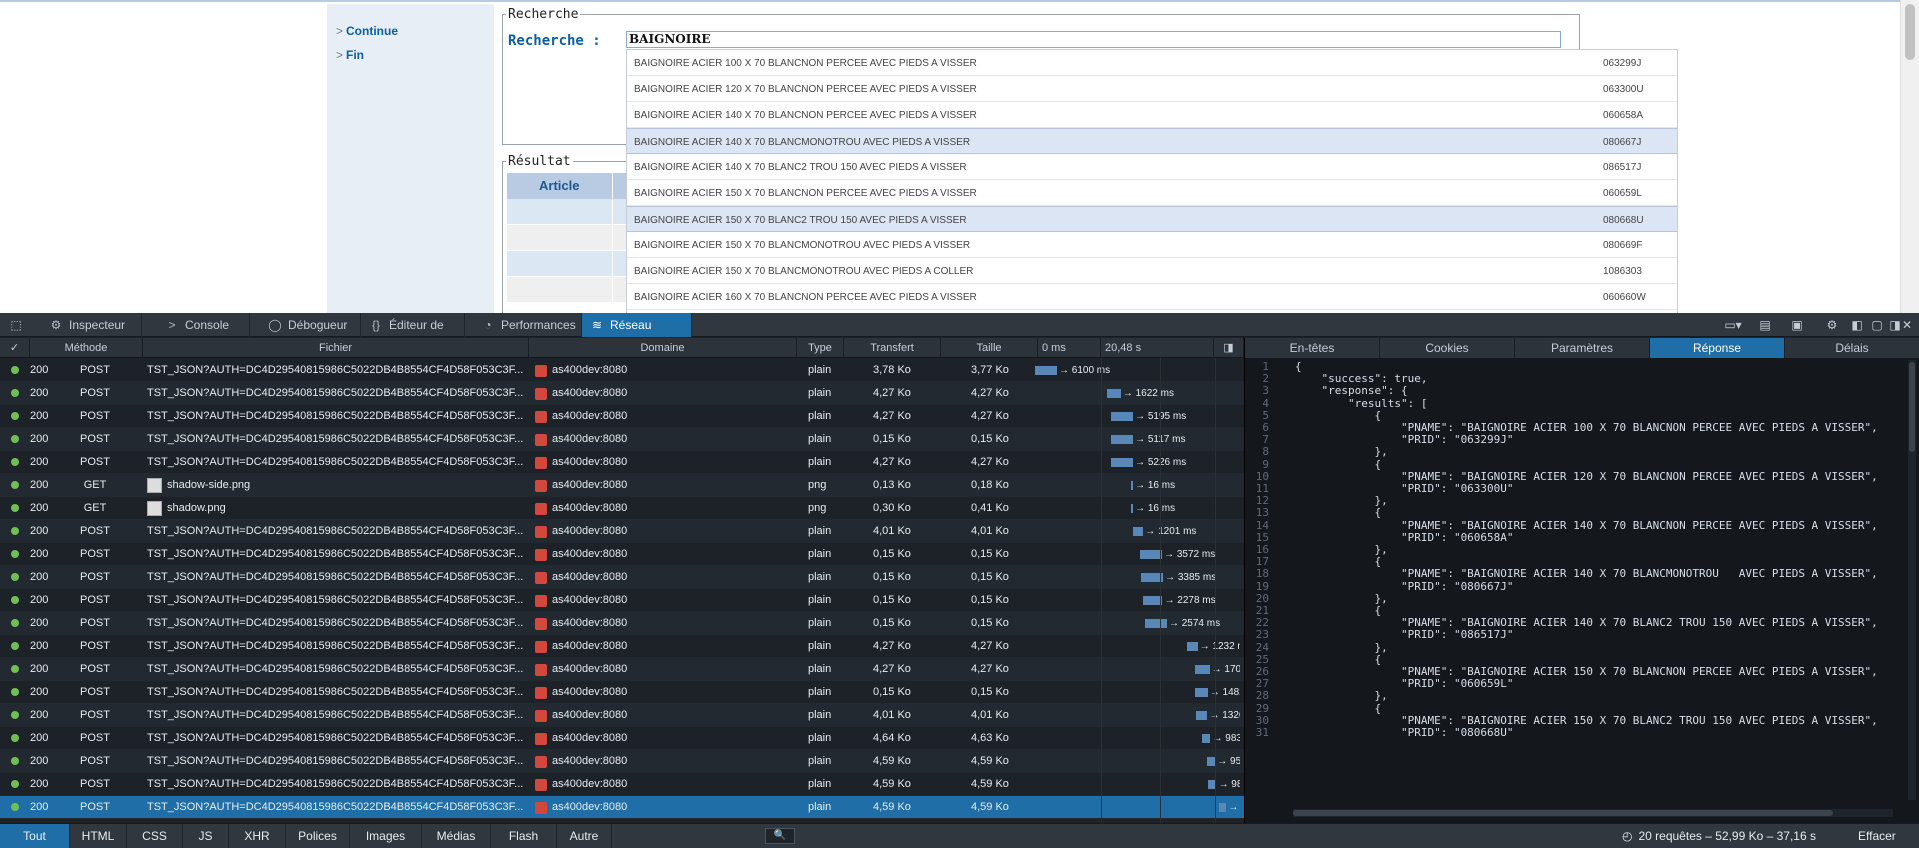 This screenshot has width=1919, height=848. What do you see at coordinates (15, 348) in the screenshot?
I see `column-status-check: ✓` at bounding box center [15, 348].